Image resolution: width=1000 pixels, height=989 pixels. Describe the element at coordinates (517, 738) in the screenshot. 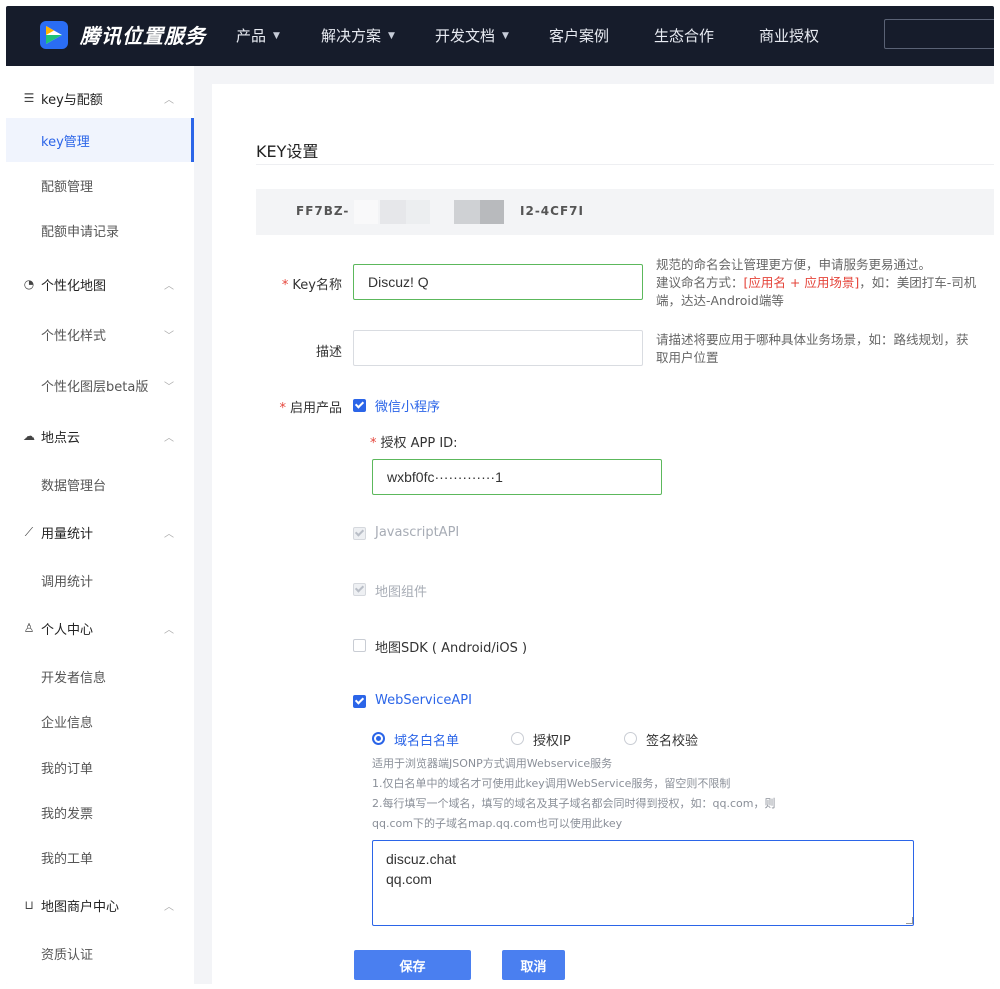

I see `authorized-ip-radio` at that location.